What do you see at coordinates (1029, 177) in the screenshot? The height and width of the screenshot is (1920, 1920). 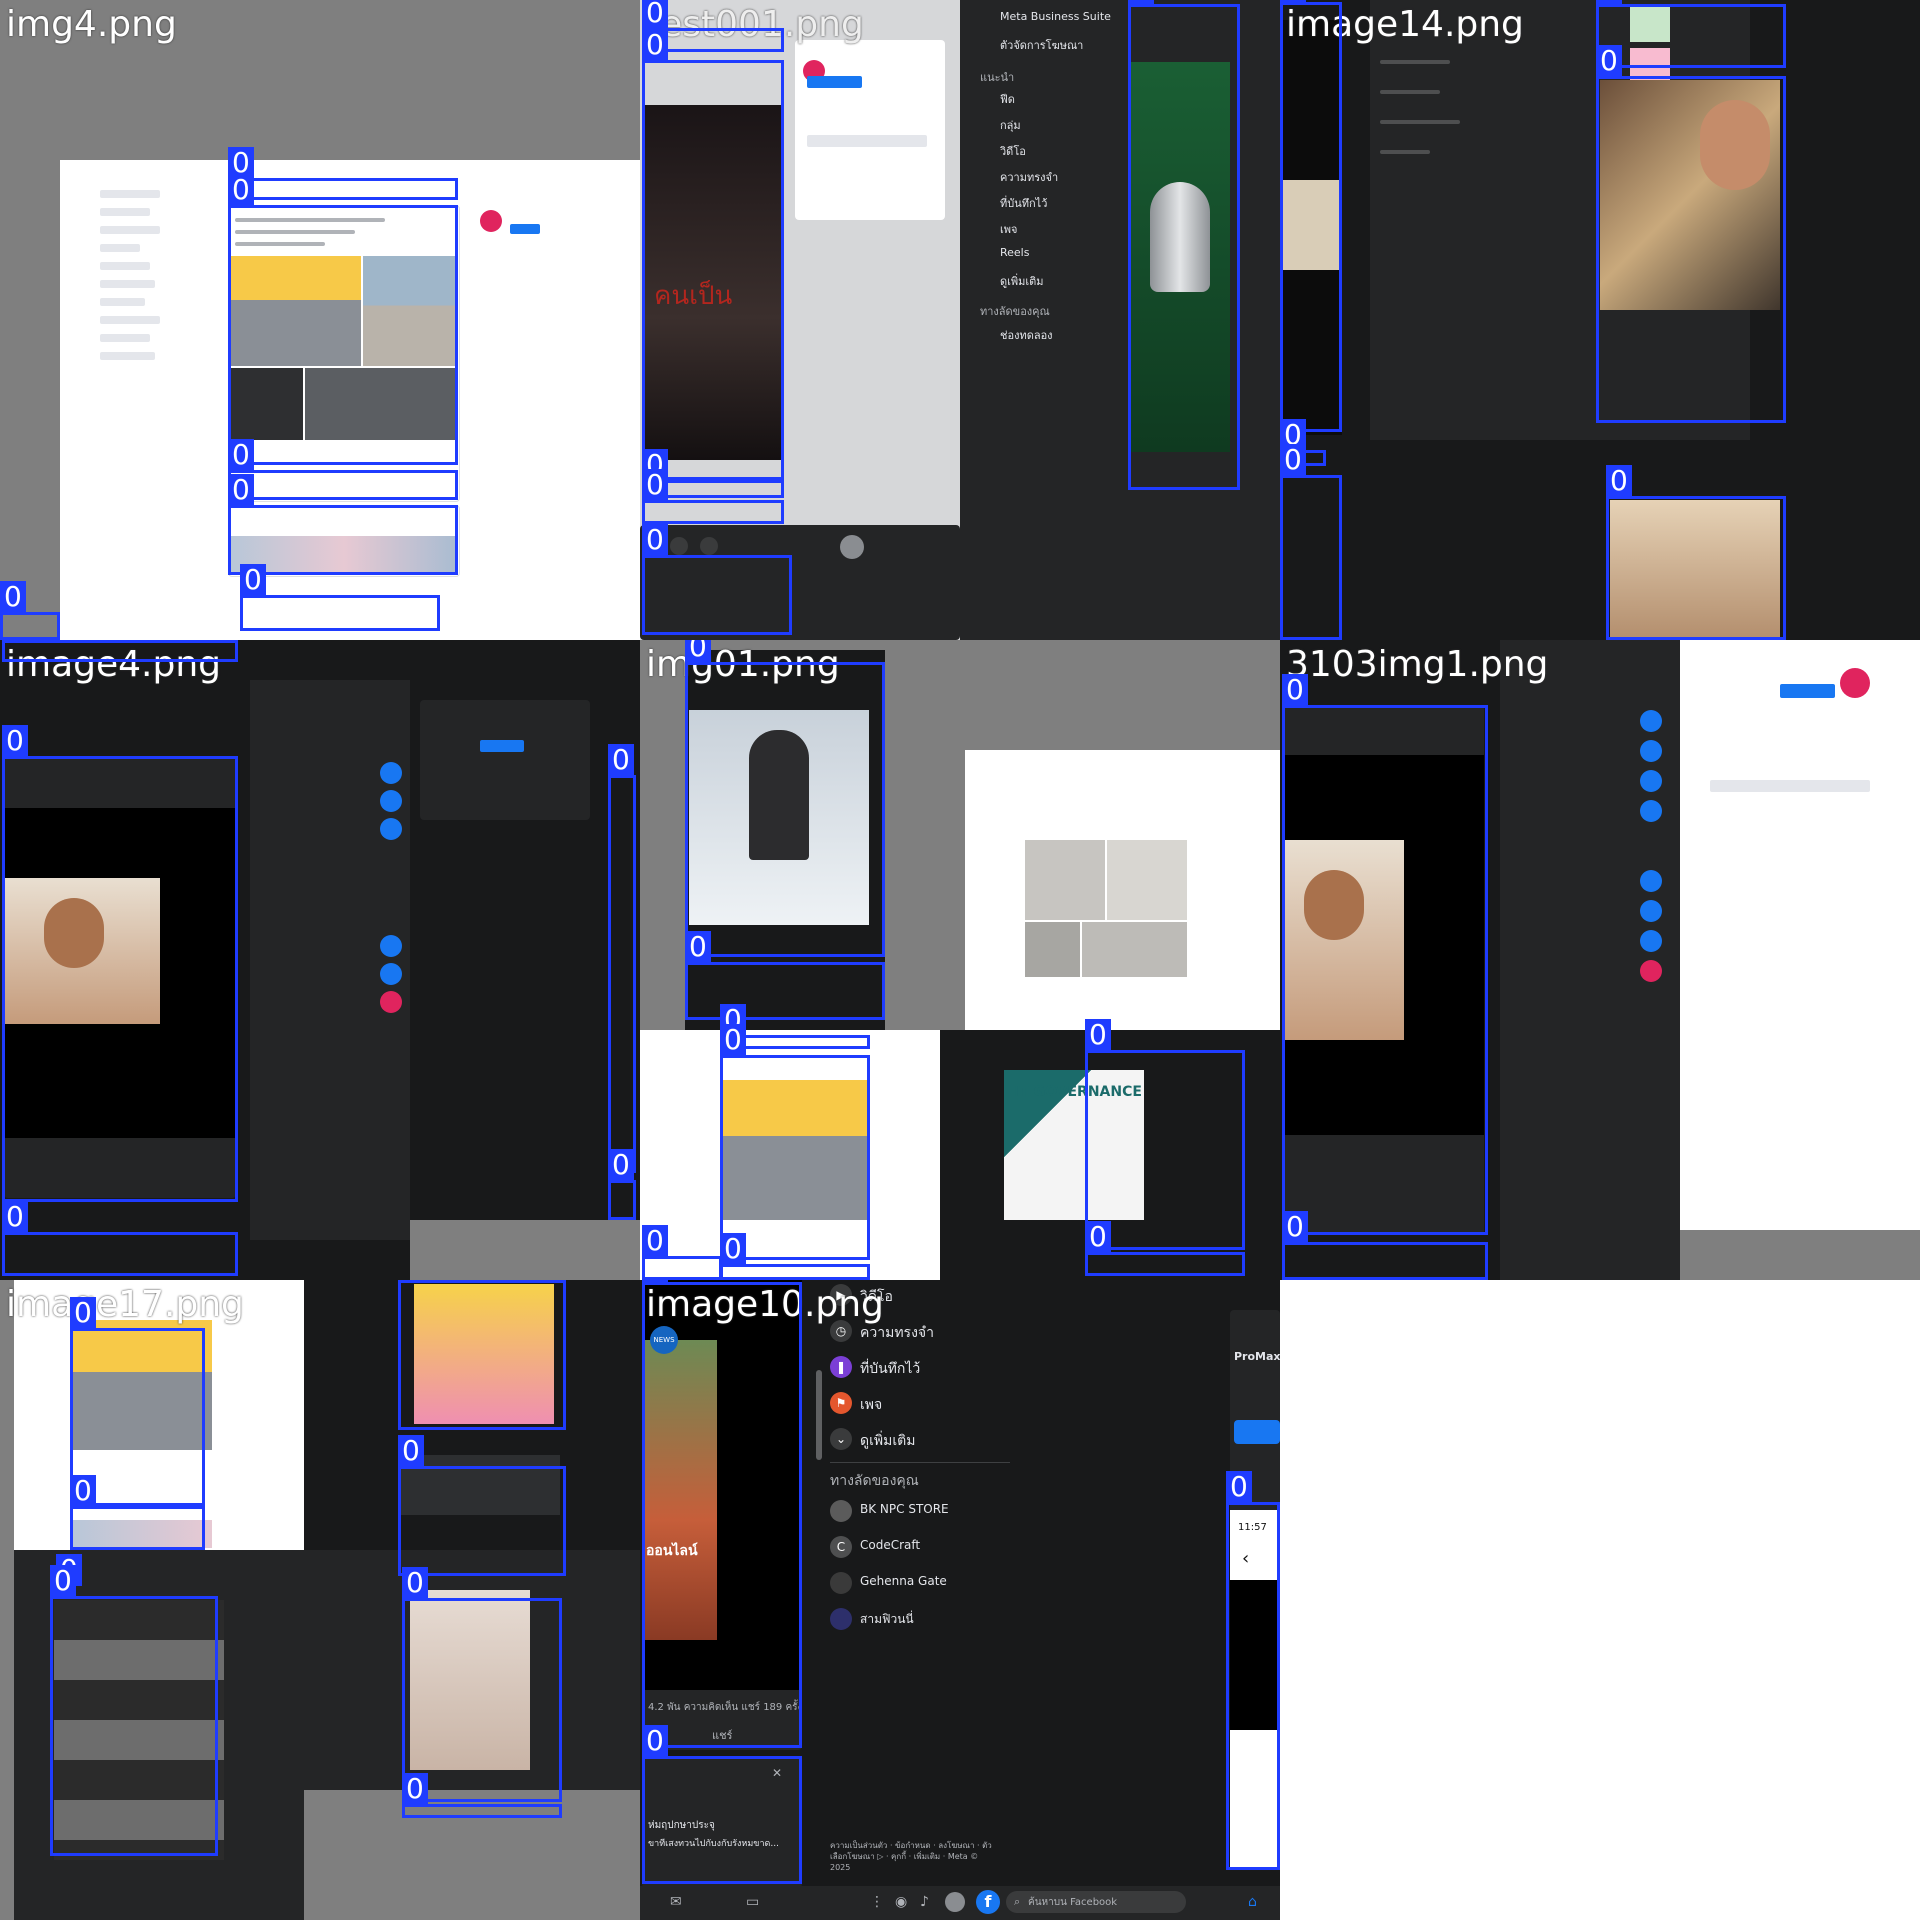 I see `sidebar-item: ความทรงจำ` at bounding box center [1029, 177].